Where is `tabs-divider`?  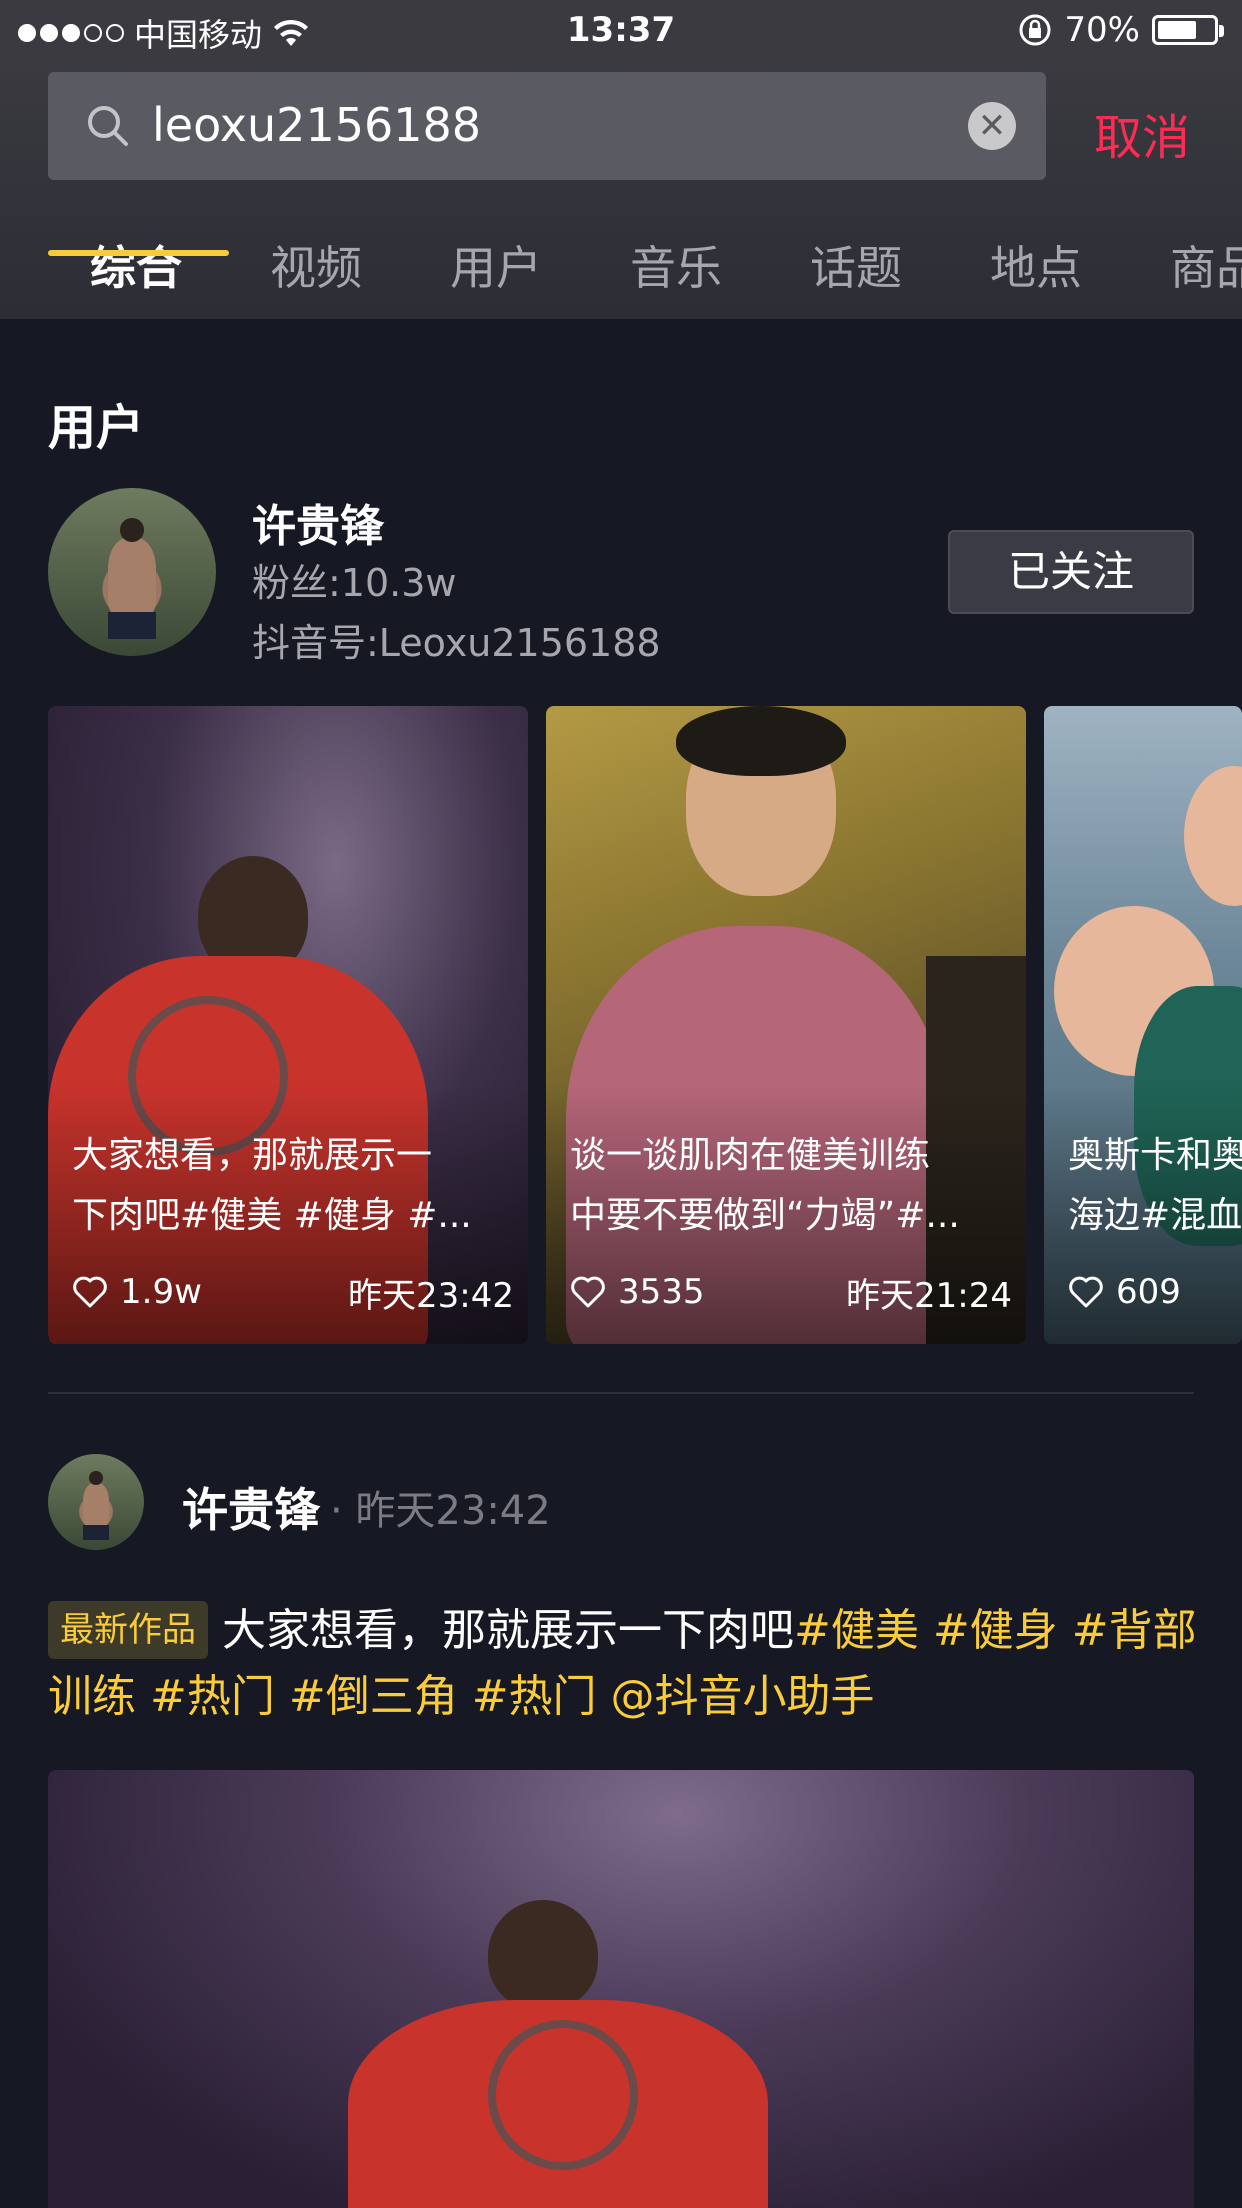 tabs-divider is located at coordinates (621, 318).